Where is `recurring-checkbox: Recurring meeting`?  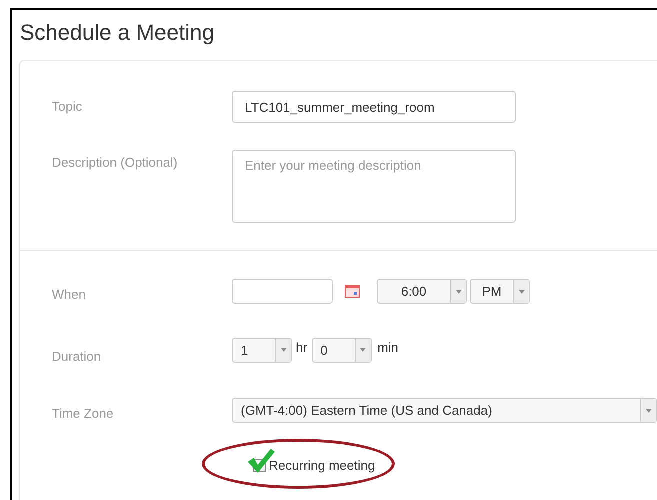
recurring-checkbox: Recurring meeting is located at coordinates (311, 461).